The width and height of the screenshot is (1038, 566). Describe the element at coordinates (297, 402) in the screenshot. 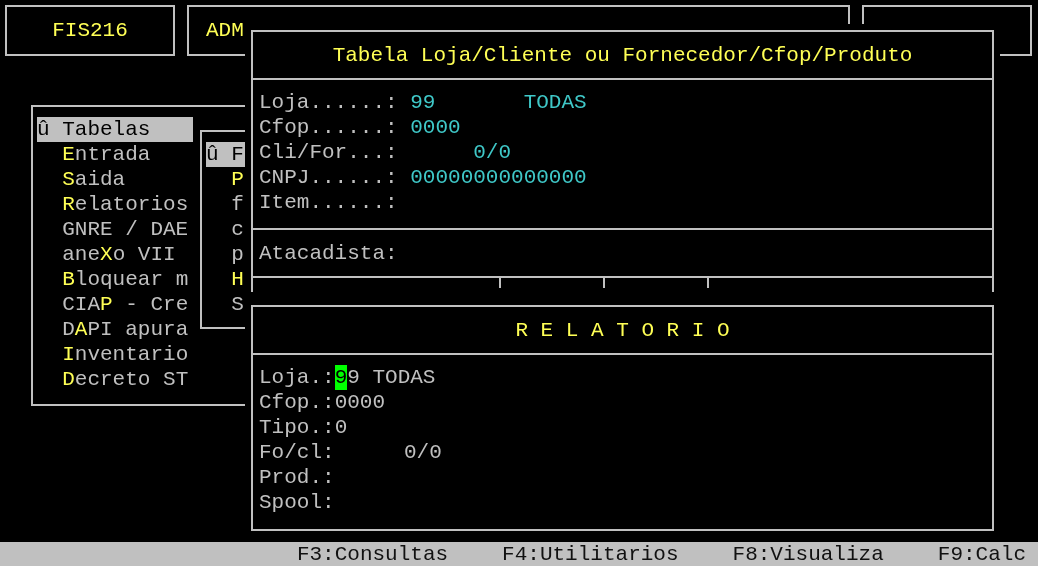

I see `field-label: Cfop.:` at that location.